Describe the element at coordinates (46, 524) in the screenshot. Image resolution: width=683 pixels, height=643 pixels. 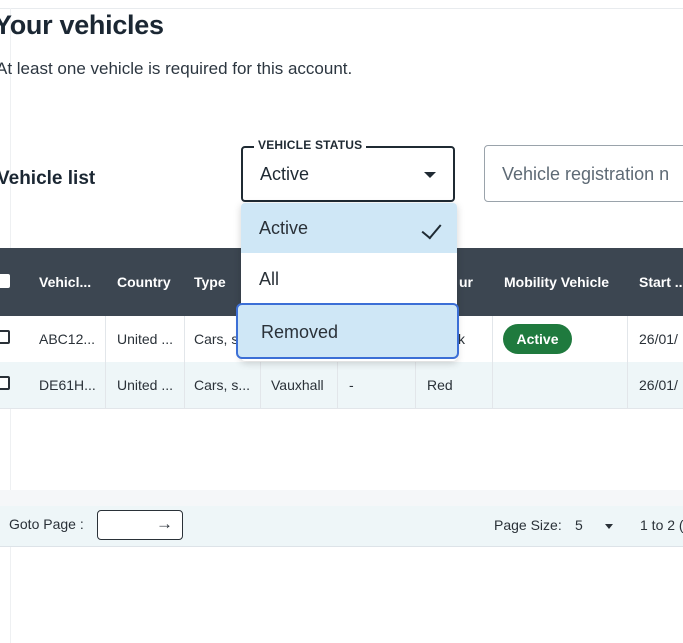
I see `goto-page-label: Goto Page :` at that location.